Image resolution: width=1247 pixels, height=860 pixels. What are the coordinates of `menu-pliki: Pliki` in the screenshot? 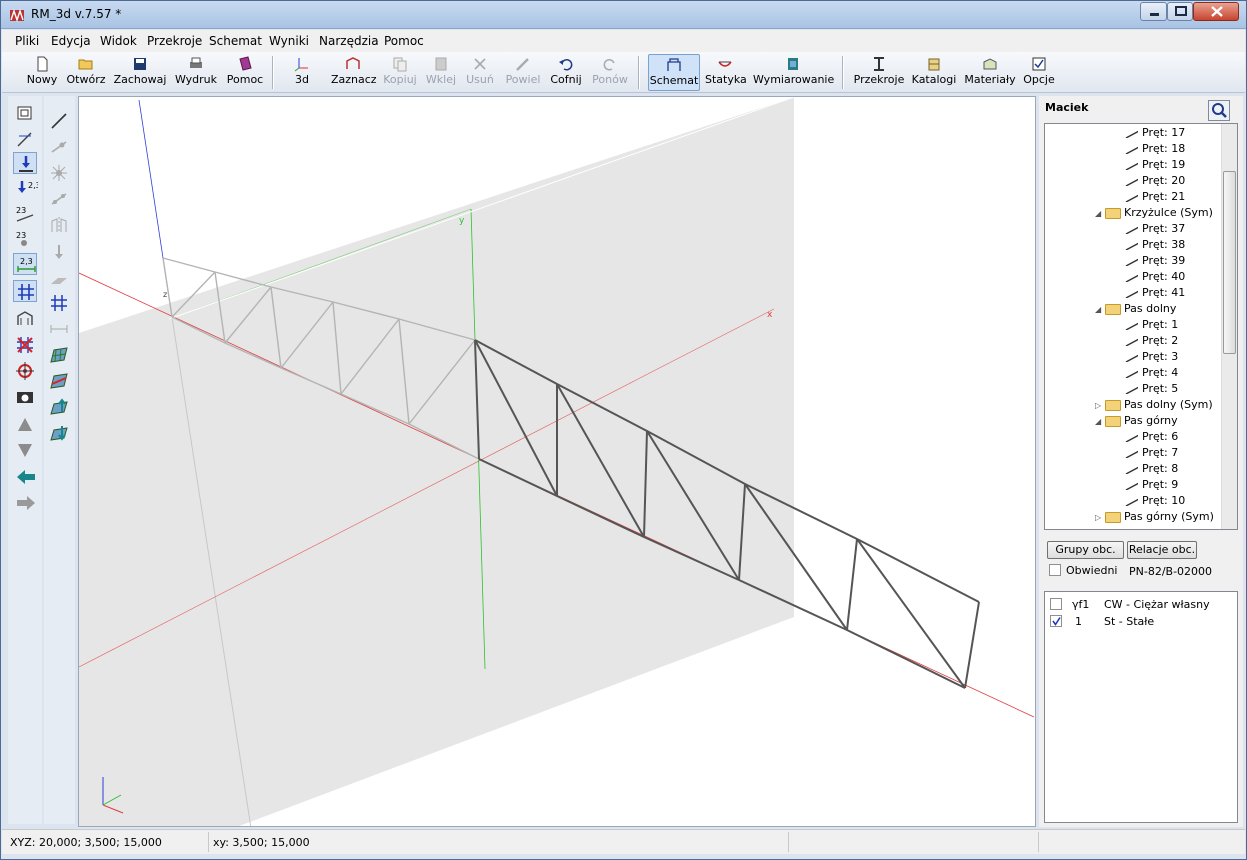 It's located at (27, 41).